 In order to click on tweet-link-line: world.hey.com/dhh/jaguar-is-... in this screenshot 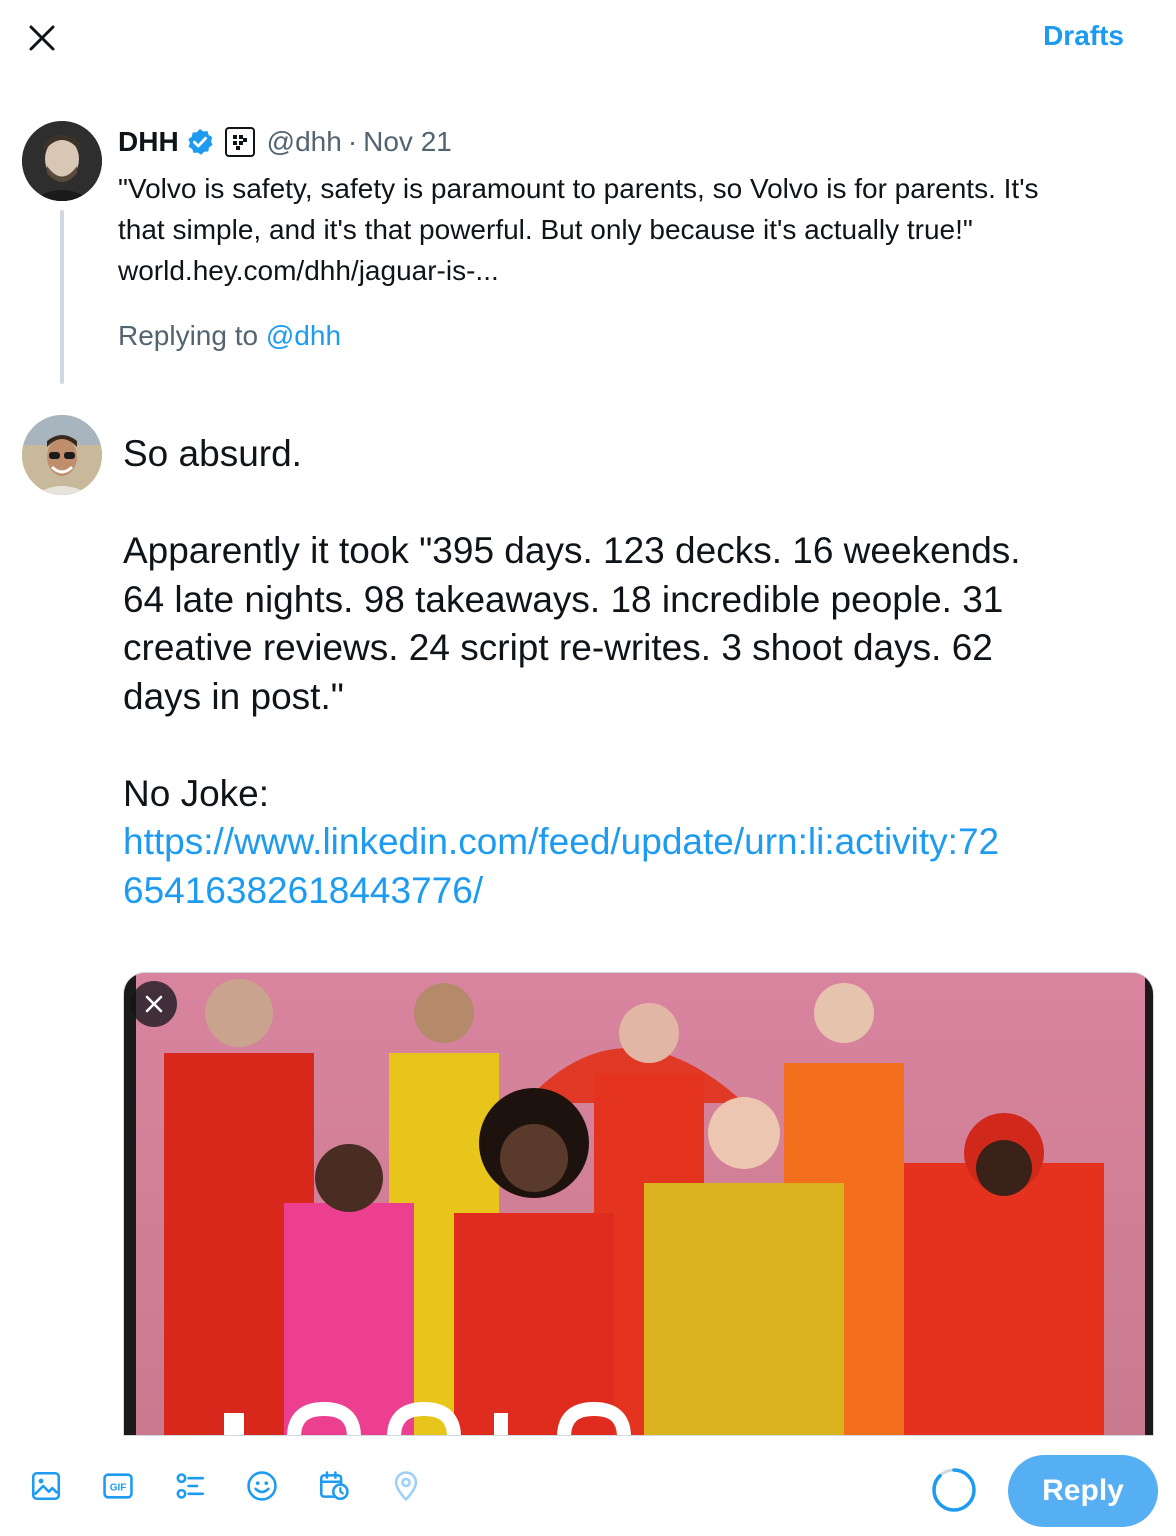, I will do `click(633, 270)`.